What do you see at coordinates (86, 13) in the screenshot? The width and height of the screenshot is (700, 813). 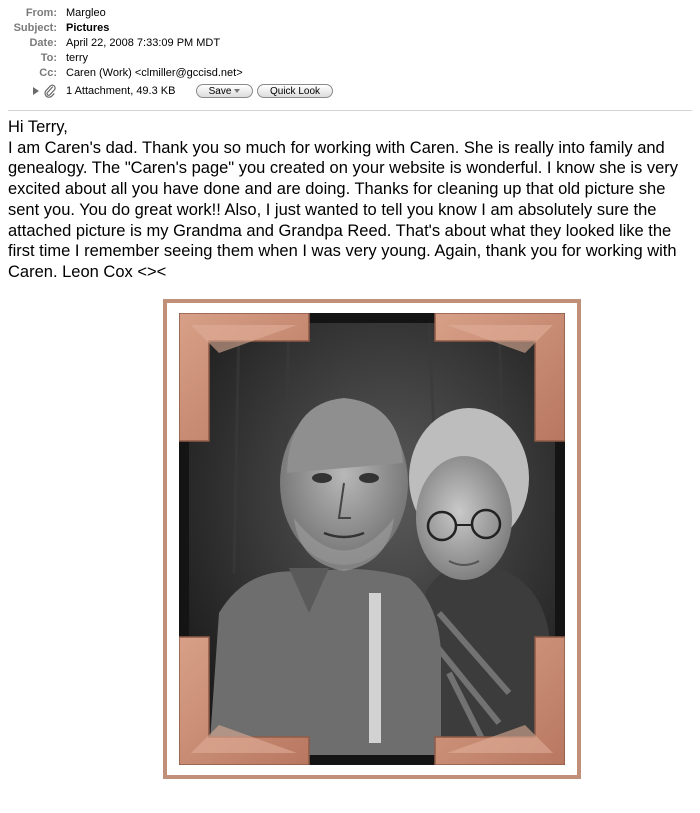 I see `from-value: Margleo` at bounding box center [86, 13].